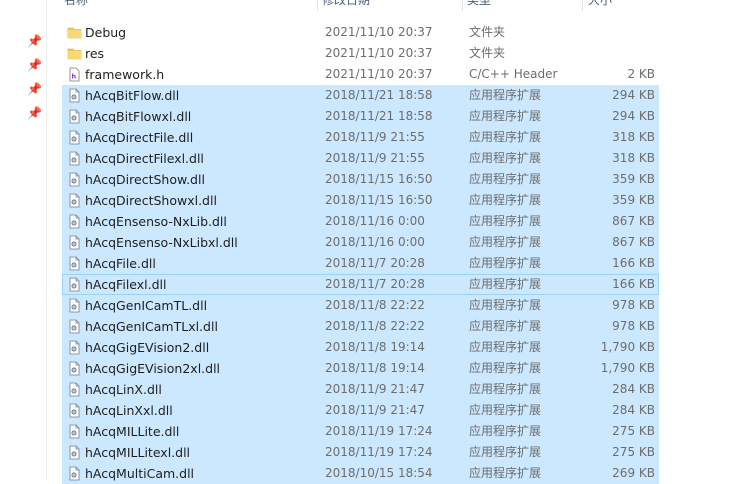 The image size is (749, 484). What do you see at coordinates (120, 263) in the screenshot?
I see `file-name: hAcqFile.dll` at bounding box center [120, 263].